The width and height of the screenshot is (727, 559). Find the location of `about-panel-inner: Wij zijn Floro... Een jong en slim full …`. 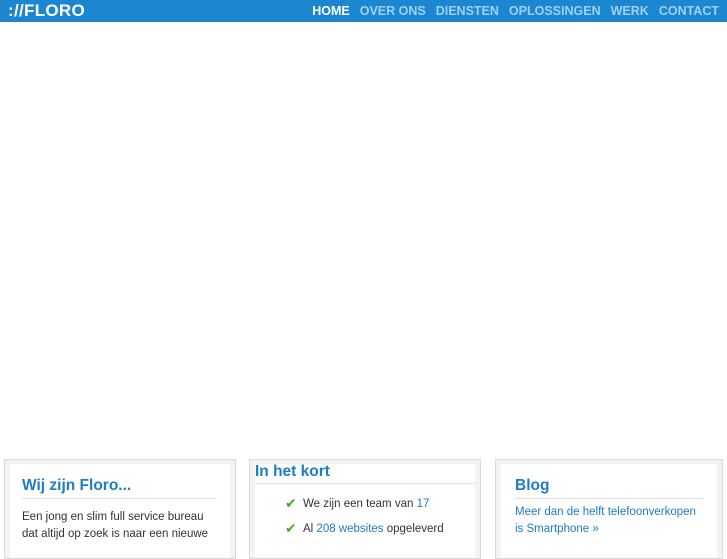

about-panel-inner: Wij zijn Floro... Een jong en slim full … is located at coordinates (120, 511).